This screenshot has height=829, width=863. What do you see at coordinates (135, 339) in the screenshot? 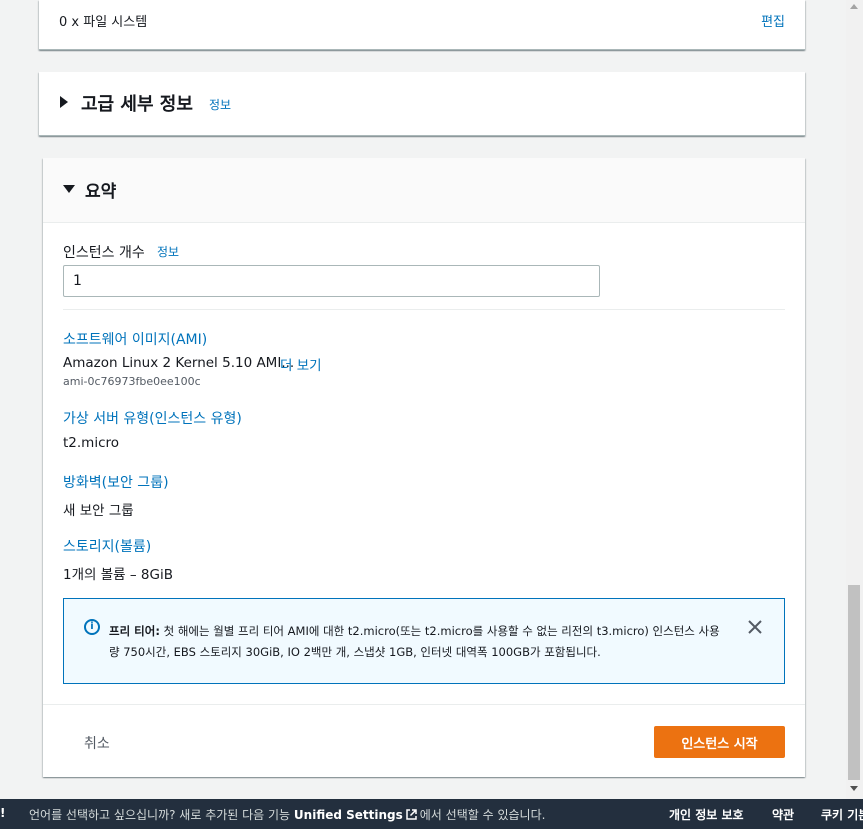
I see `ami-label-link: 소프트웨어 이미지(AMI)` at bounding box center [135, 339].